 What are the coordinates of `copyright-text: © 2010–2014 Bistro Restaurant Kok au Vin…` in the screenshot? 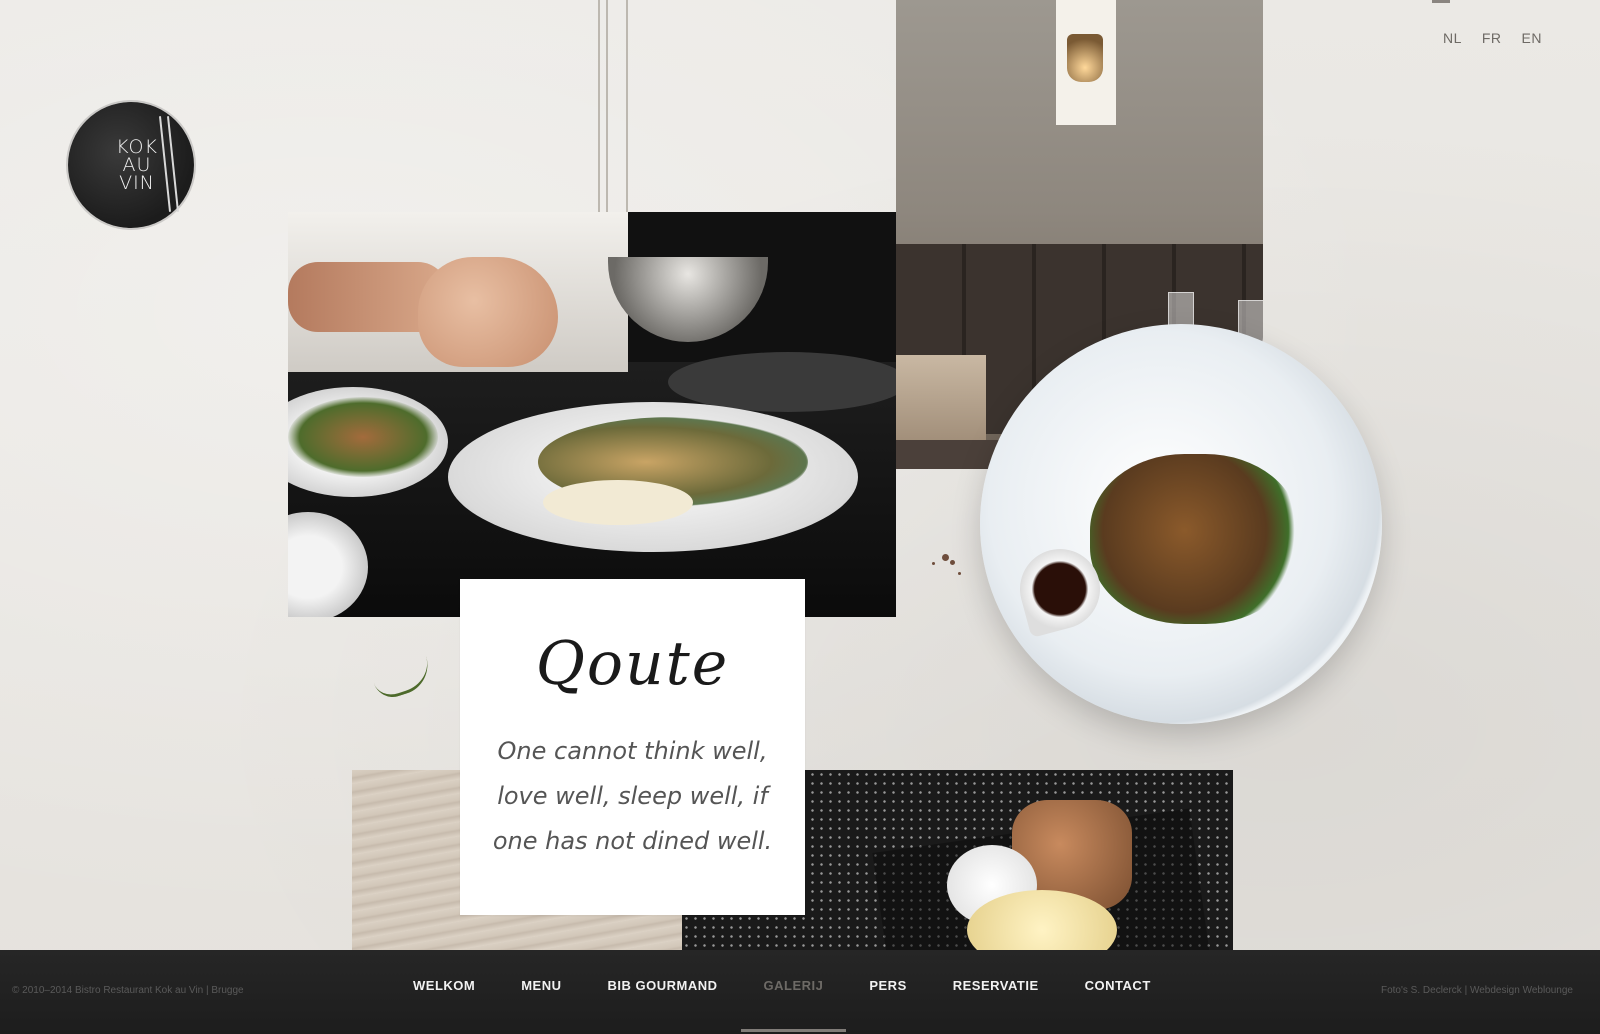 It's located at (128, 990).